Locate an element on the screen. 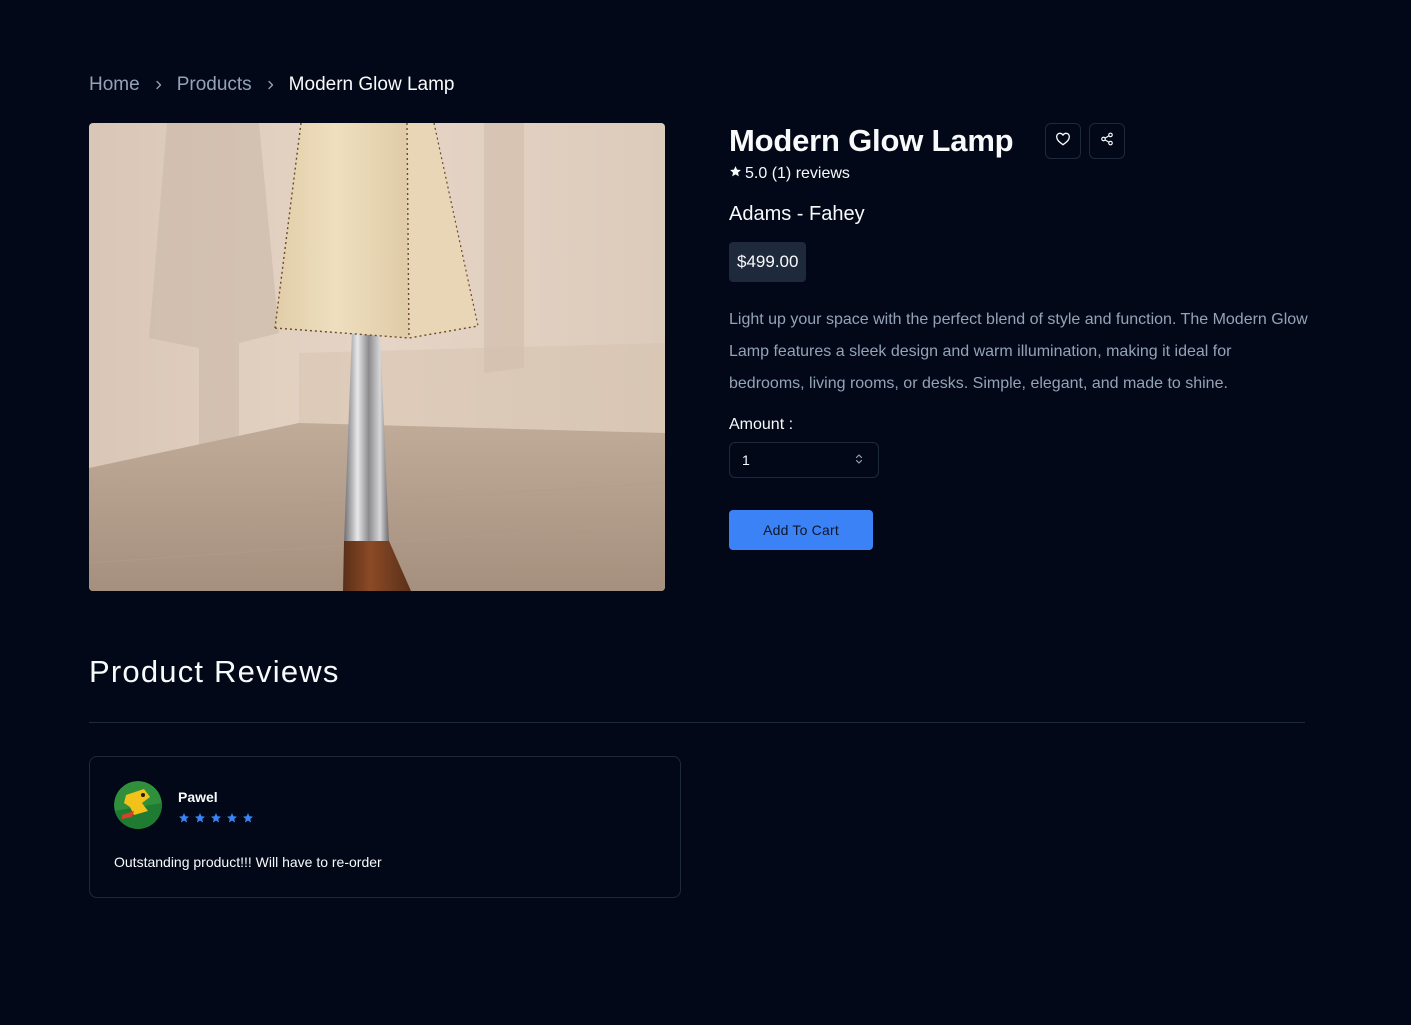 This screenshot has height=1025, width=1411. reviewer-name: Pawel is located at coordinates (198, 797).